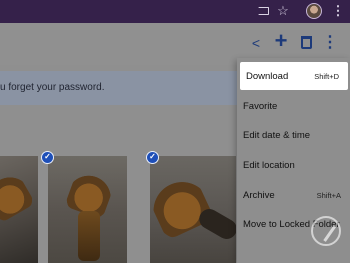 This screenshot has height=263, width=350. I want to click on cast-icon, so click(263, 11).